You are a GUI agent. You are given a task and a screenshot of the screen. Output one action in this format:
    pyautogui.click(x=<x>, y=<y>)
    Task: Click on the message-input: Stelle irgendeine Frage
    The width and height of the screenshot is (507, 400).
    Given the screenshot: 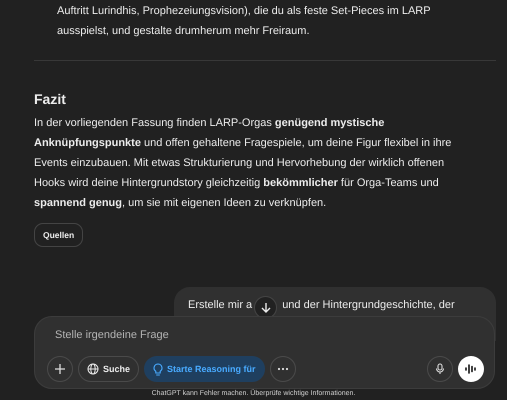 What is the action you would take?
    pyautogui.click(x=205, y=335)
    